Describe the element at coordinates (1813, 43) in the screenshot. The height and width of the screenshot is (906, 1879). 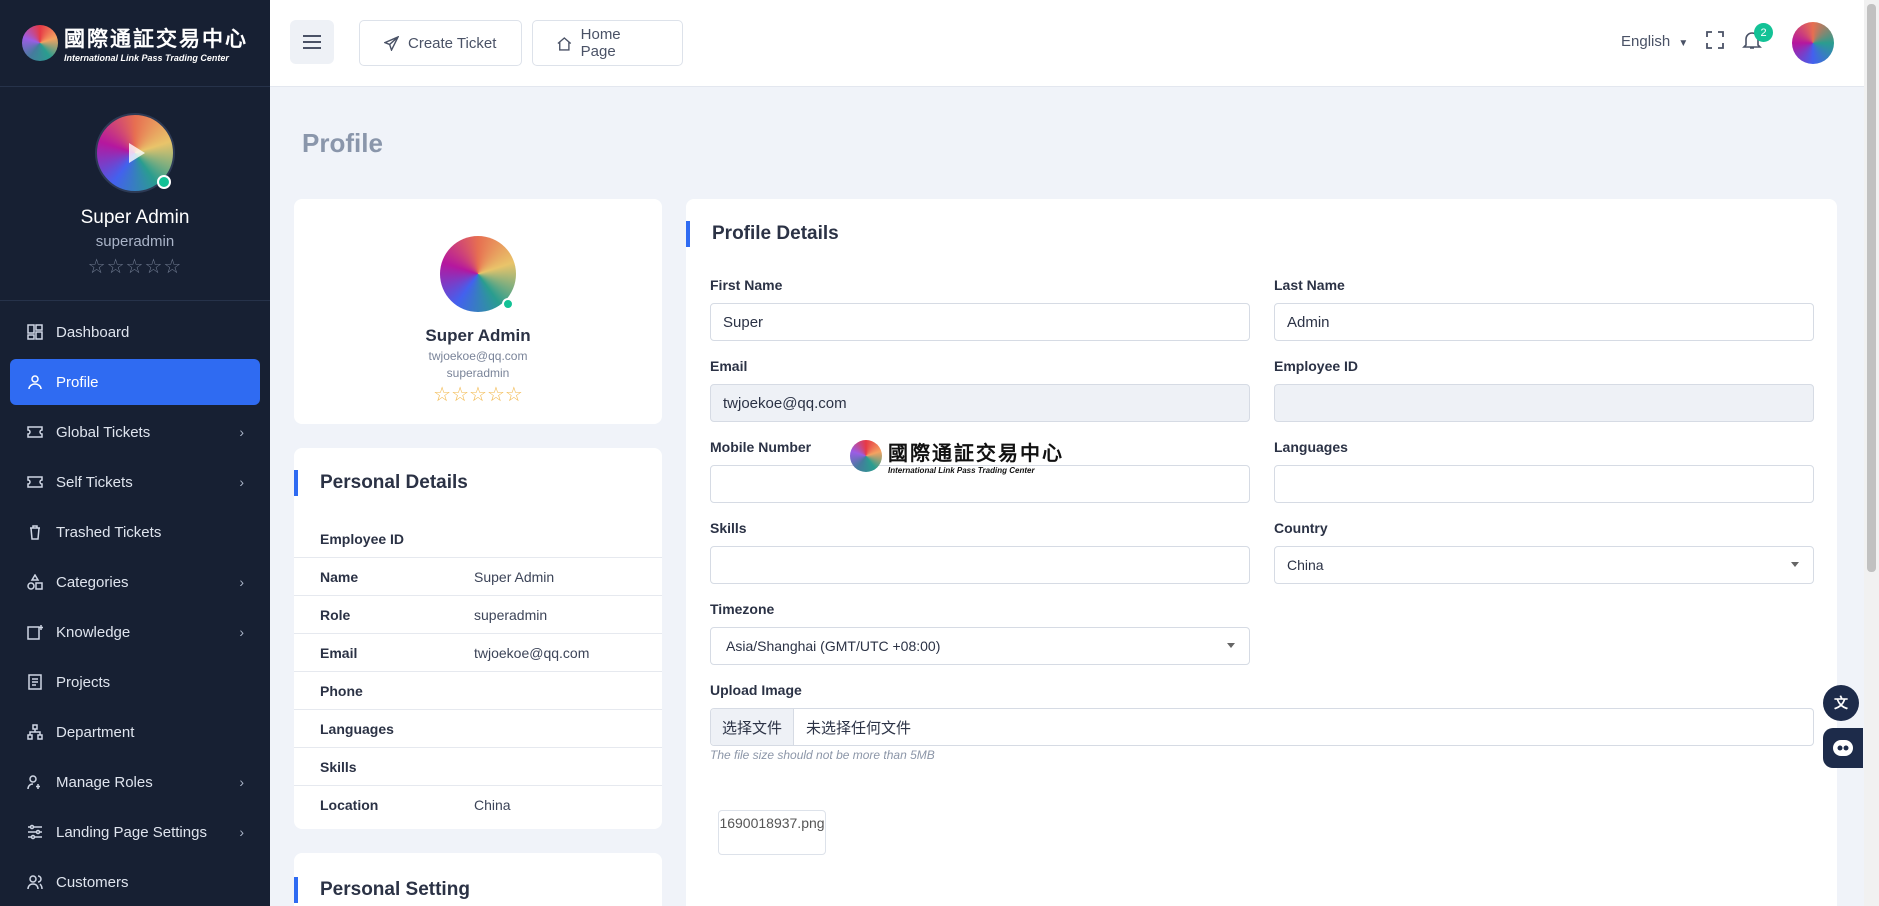
I see `header-avatar` at that location.